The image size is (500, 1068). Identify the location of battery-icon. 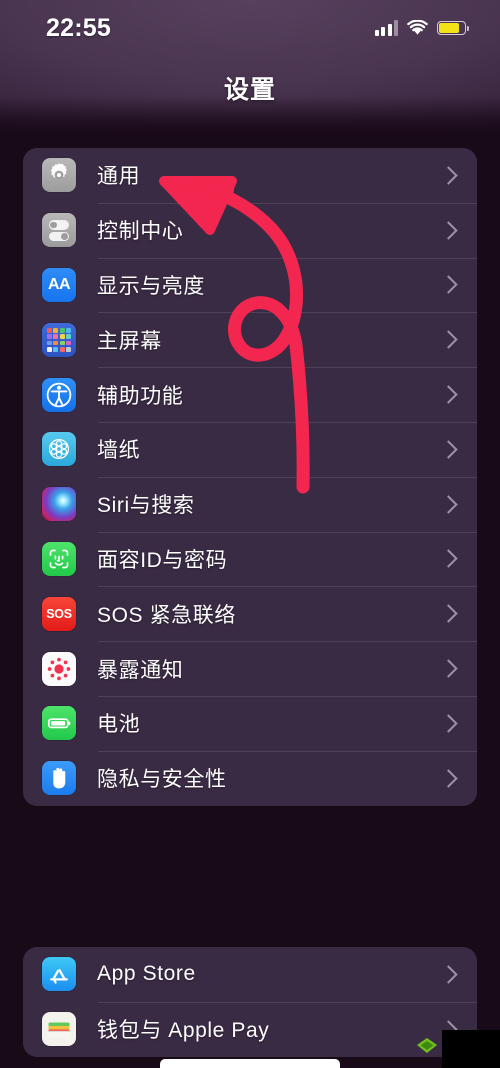
(453, 28).